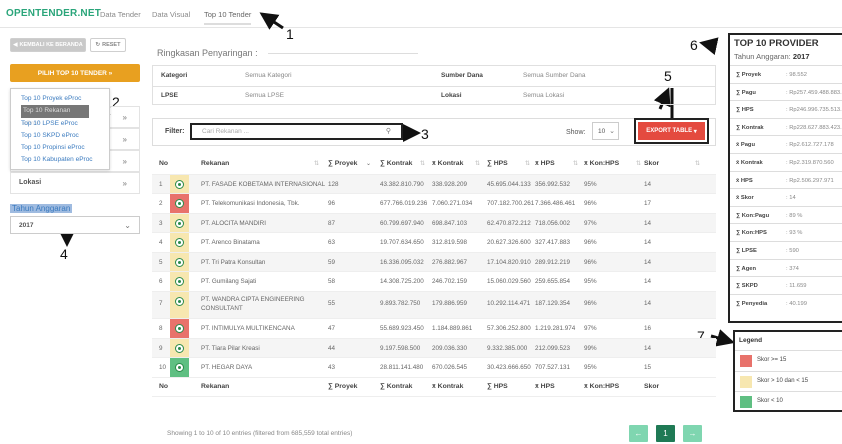 This screenshot has height=444, width=842. What do you see at coordinates (60, 160) in the screenshot?
I see `dropdown-item-kabupaten: Top 10 Kabupaten eProc` at bounding box center [60, 160].